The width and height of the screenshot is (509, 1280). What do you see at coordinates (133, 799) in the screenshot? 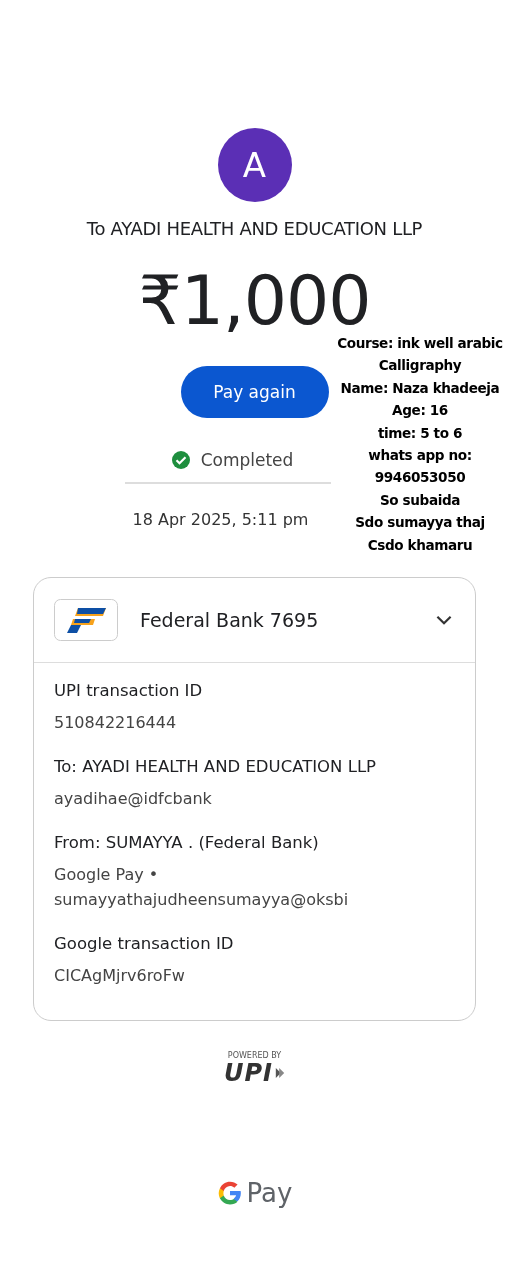
I see `detail-value: ayadihae@idfcbank` at bounding box center [133, 799].